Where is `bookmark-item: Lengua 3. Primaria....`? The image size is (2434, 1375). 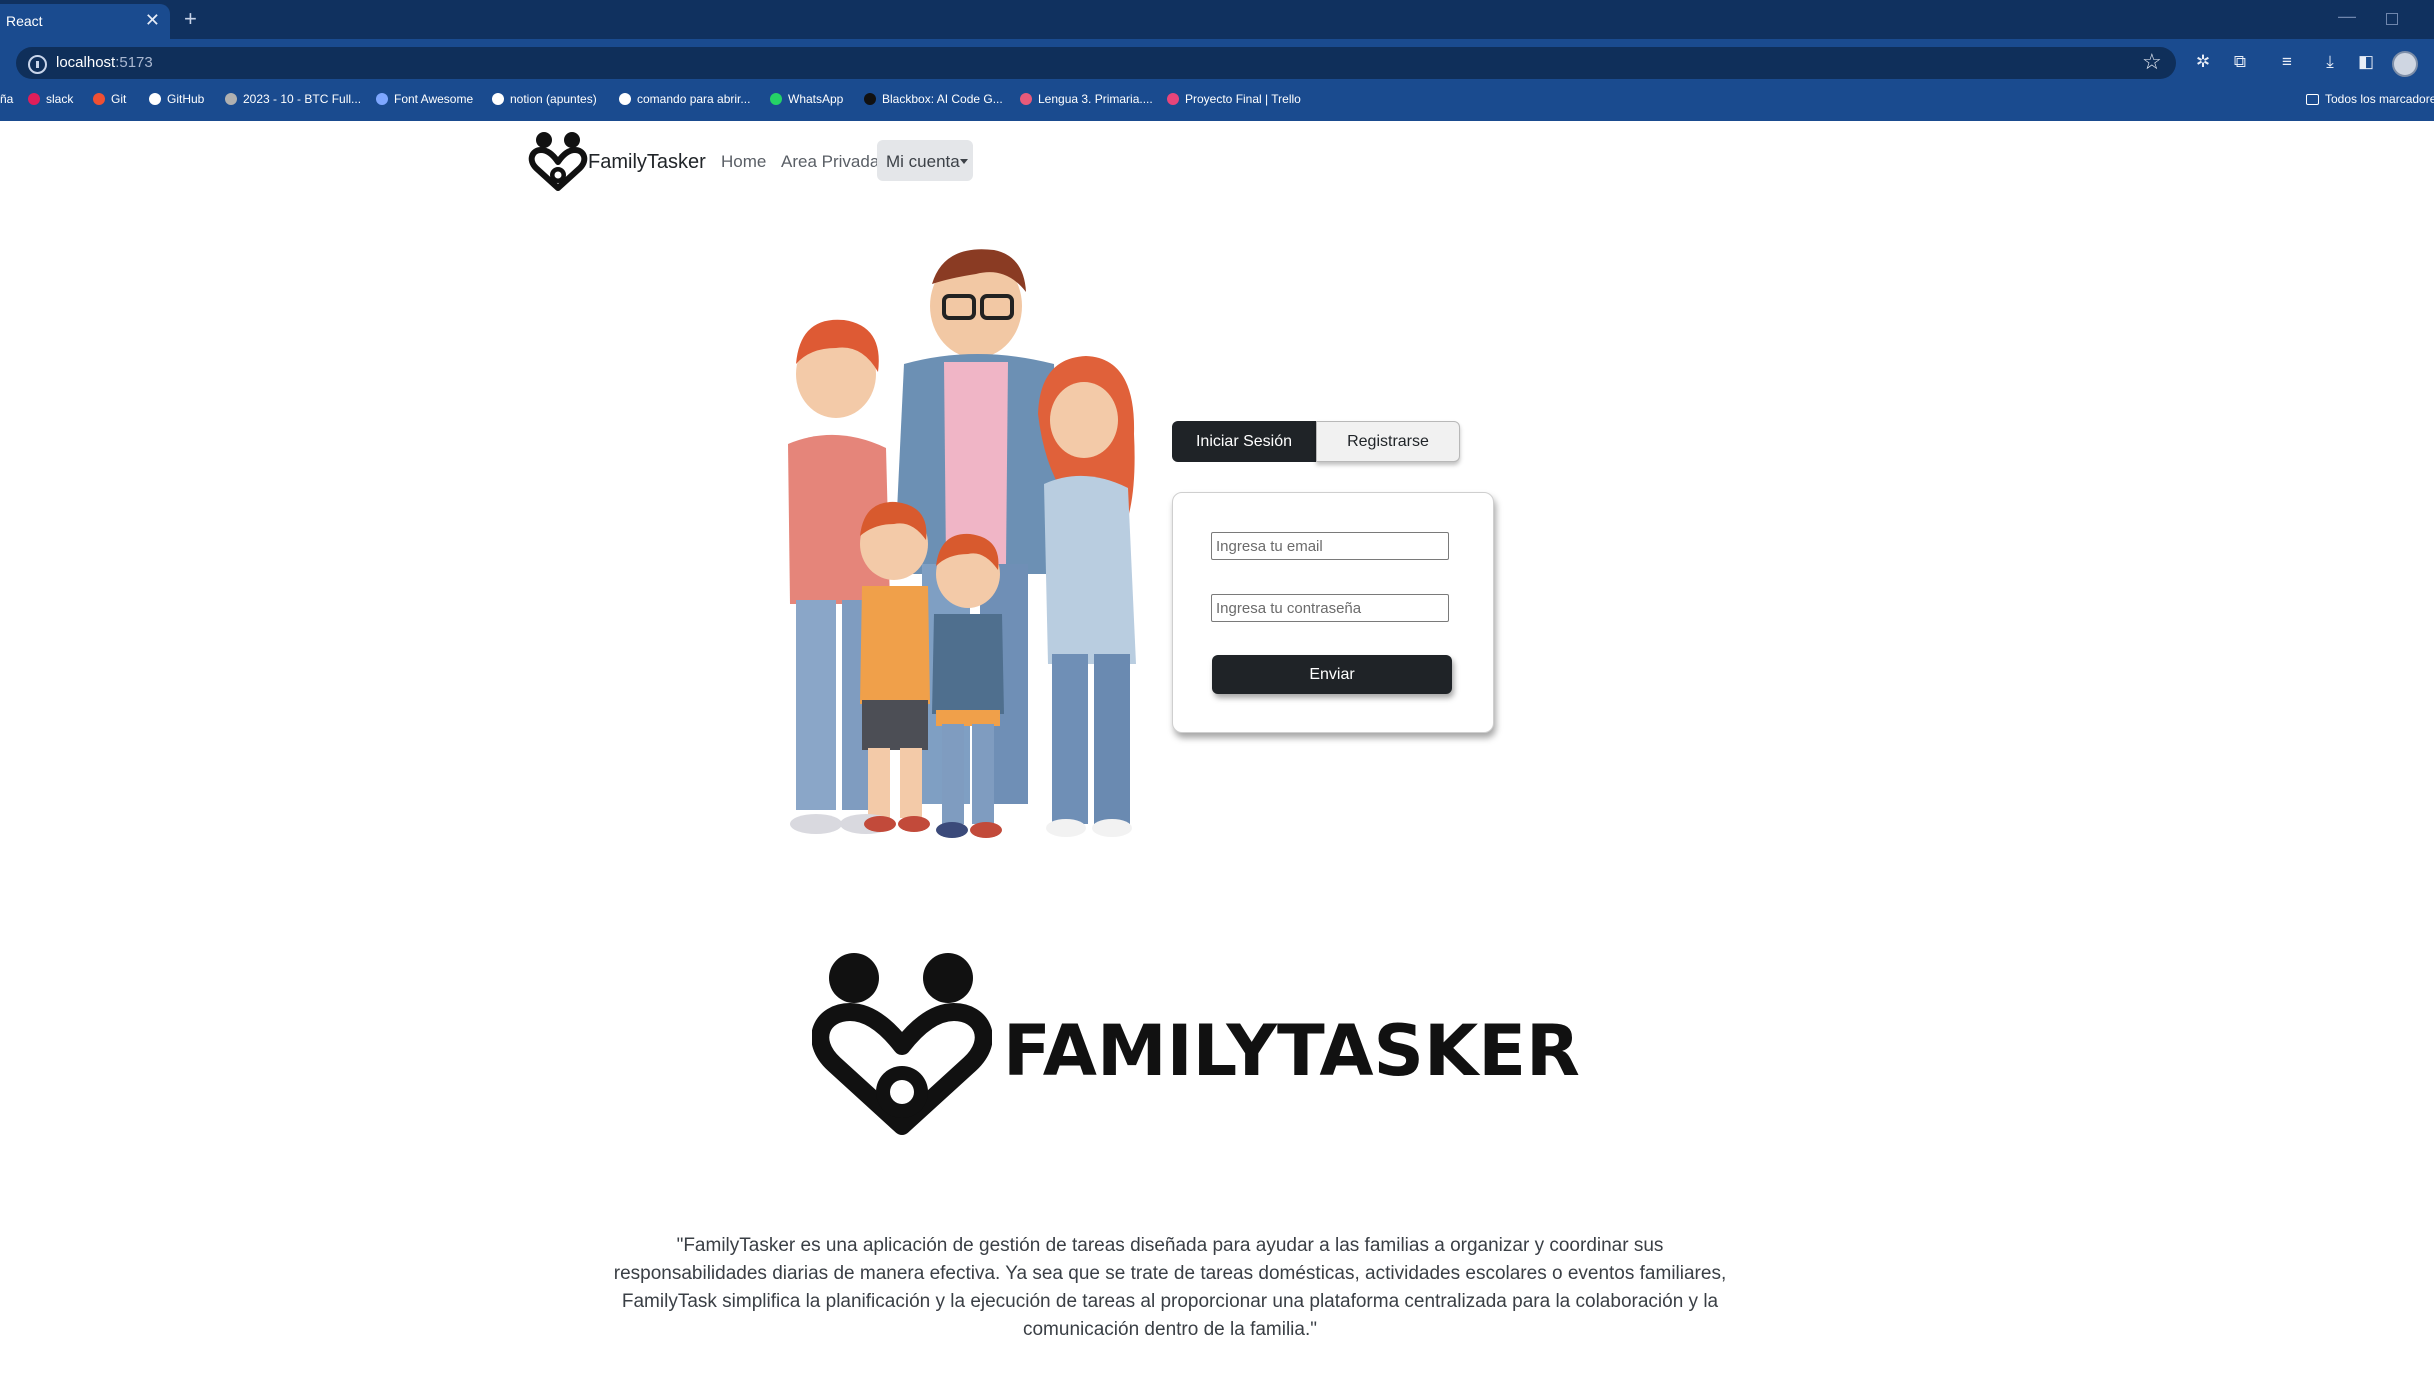 bookmark-item: Lengua 3. Primaria.... is located at coordinates (1086, 99).